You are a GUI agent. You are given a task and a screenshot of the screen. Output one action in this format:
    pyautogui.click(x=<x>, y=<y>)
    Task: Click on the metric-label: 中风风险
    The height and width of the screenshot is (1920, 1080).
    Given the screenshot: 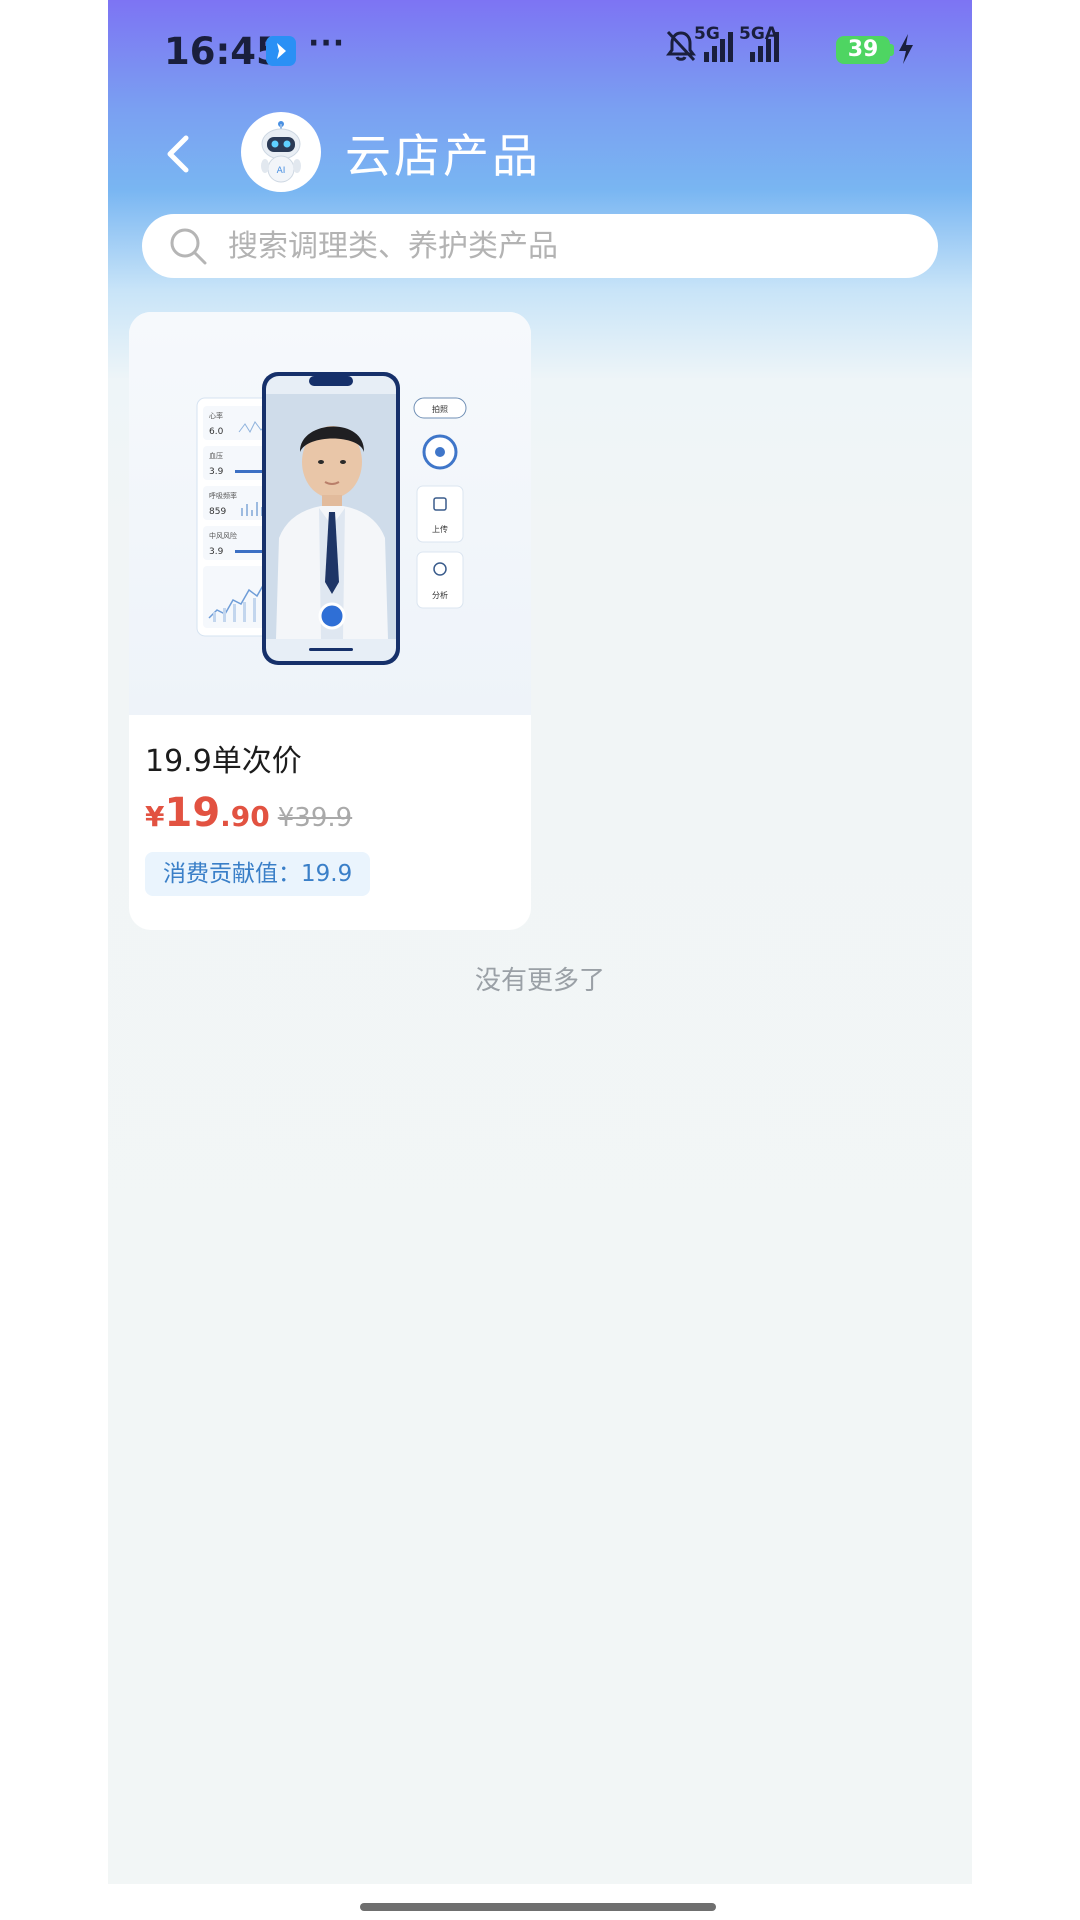 What is the action you would take?
    pyautogui.click(x=223, y=535)
    